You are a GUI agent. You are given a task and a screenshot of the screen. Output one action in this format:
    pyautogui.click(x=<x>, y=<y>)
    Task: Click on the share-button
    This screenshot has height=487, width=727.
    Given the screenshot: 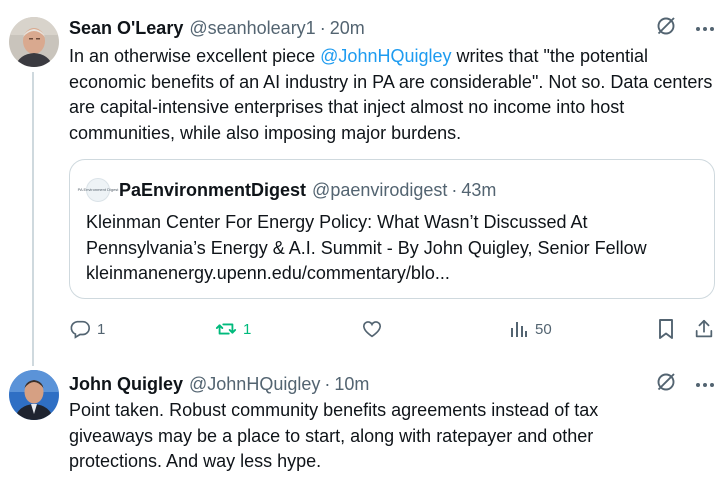 What is the action you would take?
    pyautogui.click(x=704, y=329)
    